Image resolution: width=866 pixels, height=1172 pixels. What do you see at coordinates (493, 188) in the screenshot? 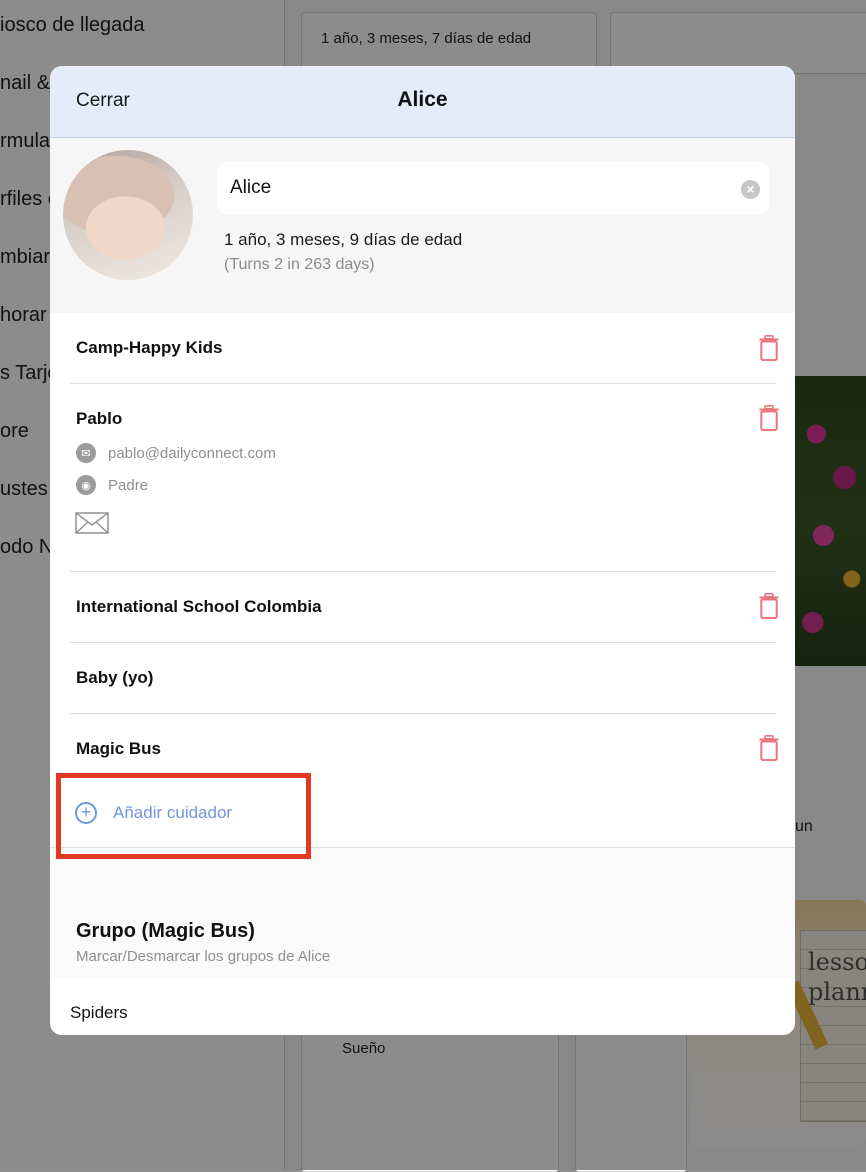
I see `child-name-input` at bounding box center [493, 188].